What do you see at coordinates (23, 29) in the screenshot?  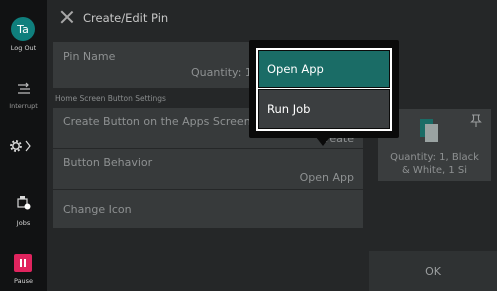 I see `avatar: Ta` at bounding box center [23, 29].